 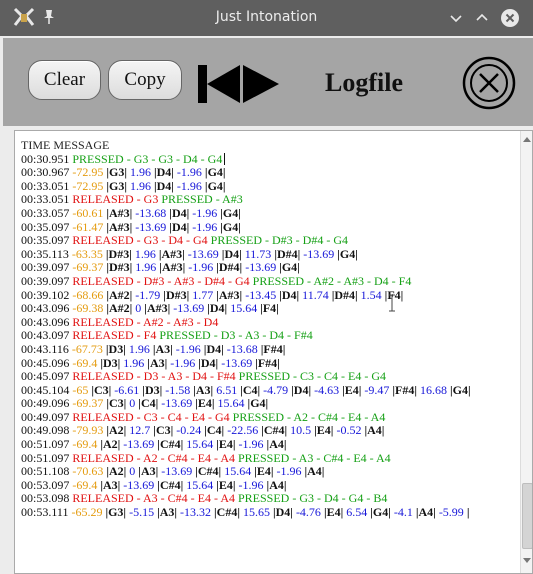 I want to click on log-segment: 1.54, so click(x=372, y=295).